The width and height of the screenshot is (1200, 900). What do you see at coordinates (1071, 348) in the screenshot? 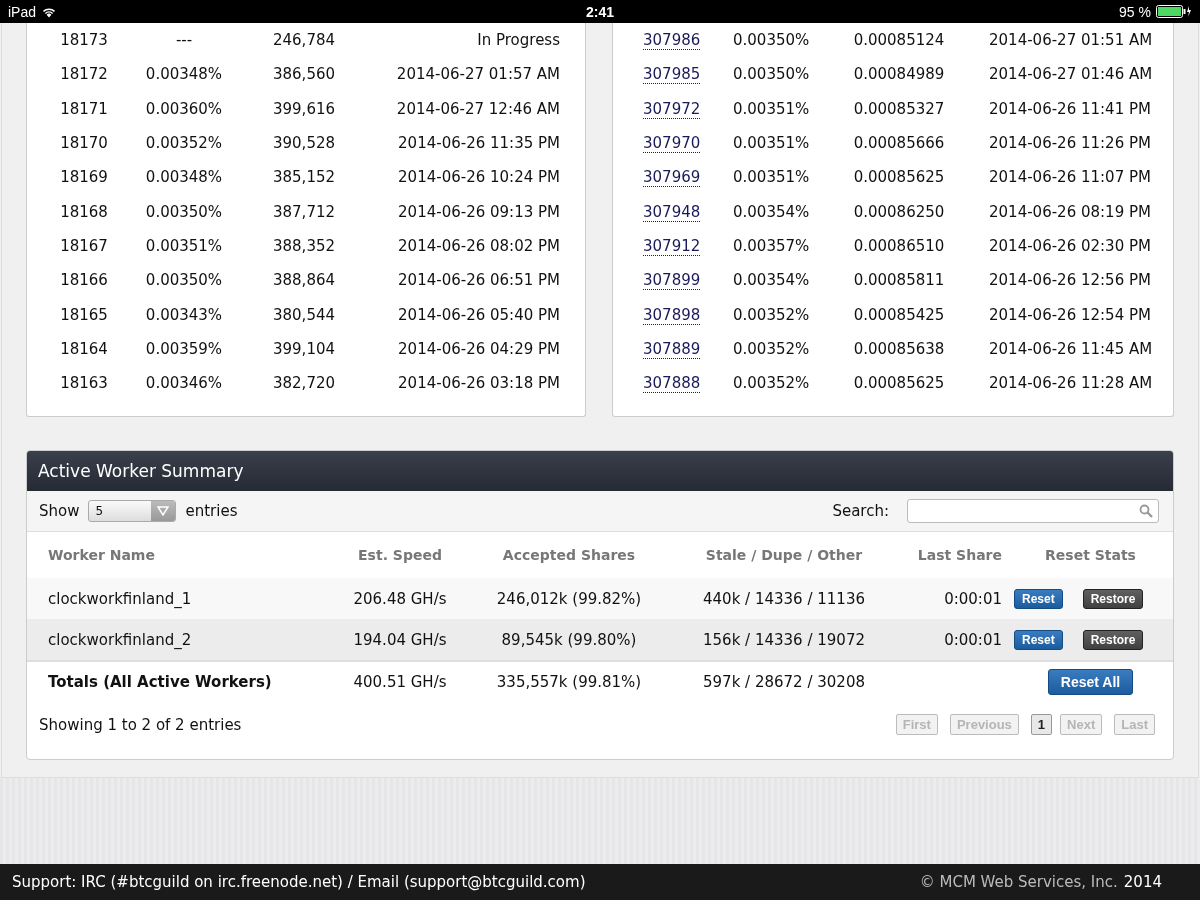
I see `block-time: 2014-06-26 11:45 AM` at bounding box center [1071, 348].